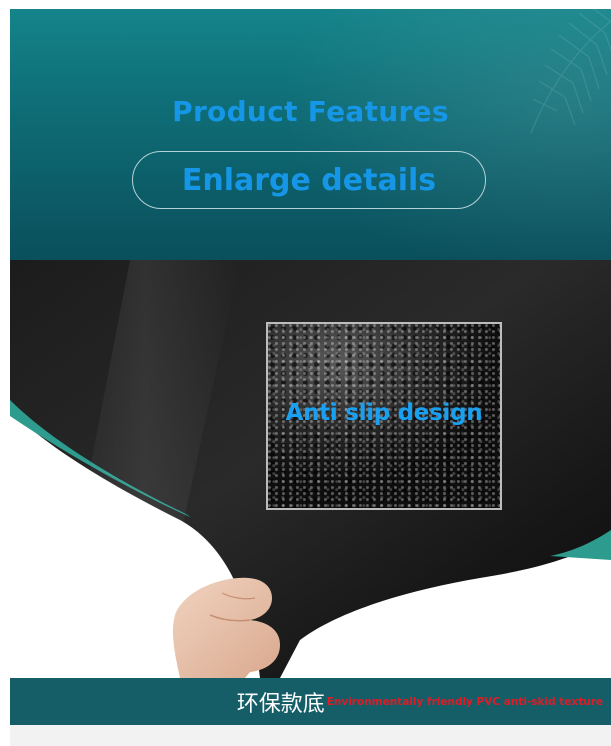  What do you see at coordinates (280, 704) in the screenshot?
I see `caption-chinese-text: 环保款底` at bounding box center [280, 704].